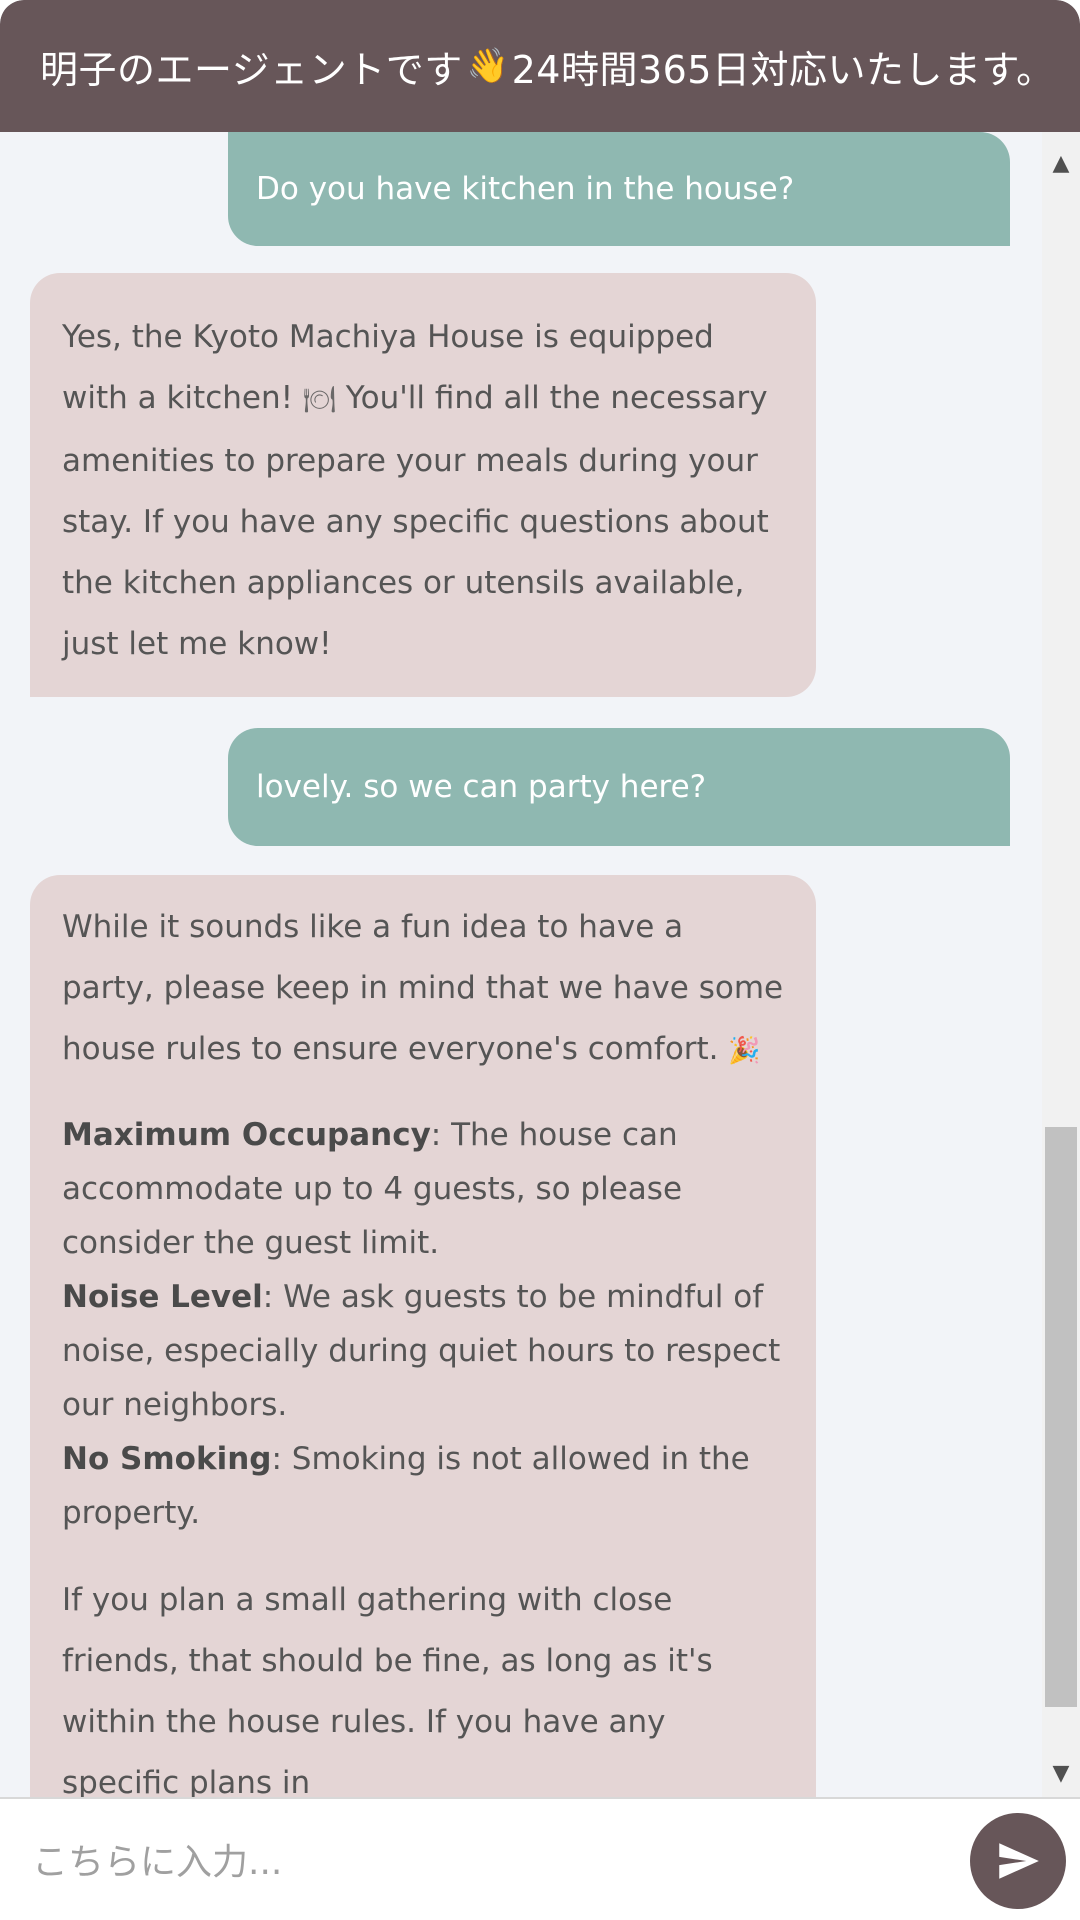 Image resolution: width=1080 pixels, height=1920 pixels. What do you see at coordinates (1061, 164) in the screenshot?
I see `scroll-up-arrow-icon: ▲` at bounding box center [1061, 164].